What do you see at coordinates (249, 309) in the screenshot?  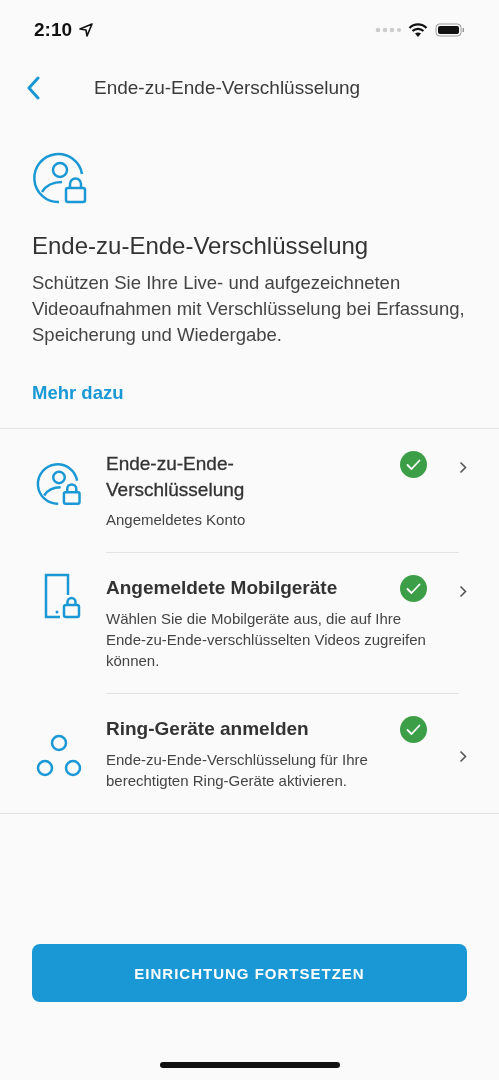 I see `intro-text: Schützen Sie Ihre Live- und aufgezeichneten Videoaufnahmen mit Verschlüsselung bei Erfassung, Speicherung und Wiedergabe.` at bounding box center [249, 309].